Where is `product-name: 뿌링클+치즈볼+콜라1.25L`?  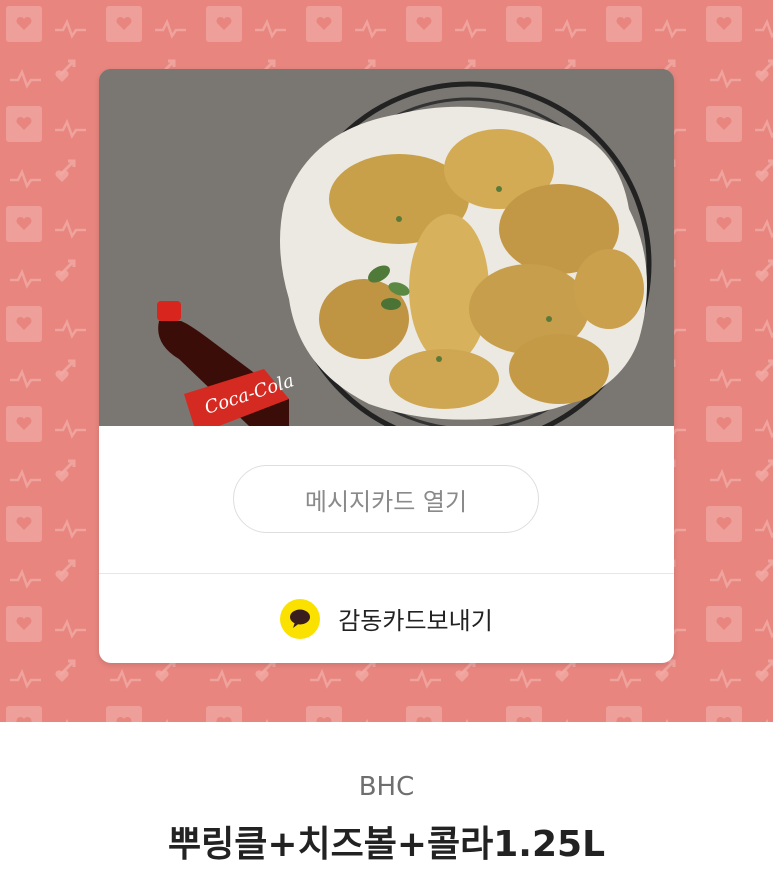 product-name: 뿌링클+치즈볼+콜라1.25L is located at coordinates (386, 844).